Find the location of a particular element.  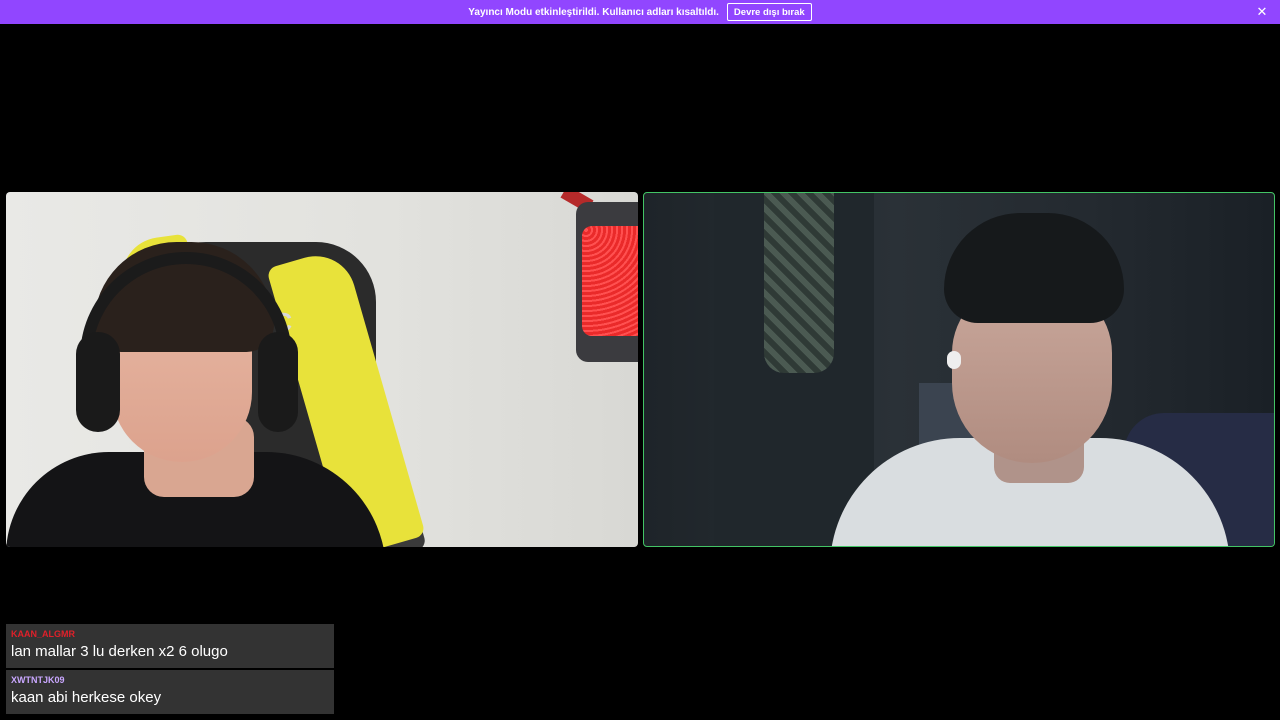

close-icon: ✕ is located at coordinates (1262, 12).